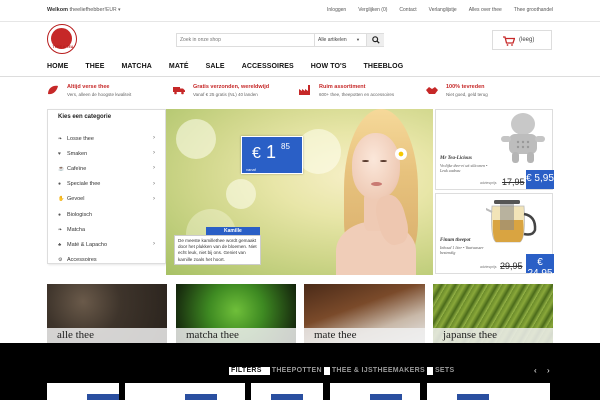  I want to click on product-name: Mr Tea-Licious, so click(456, 158).